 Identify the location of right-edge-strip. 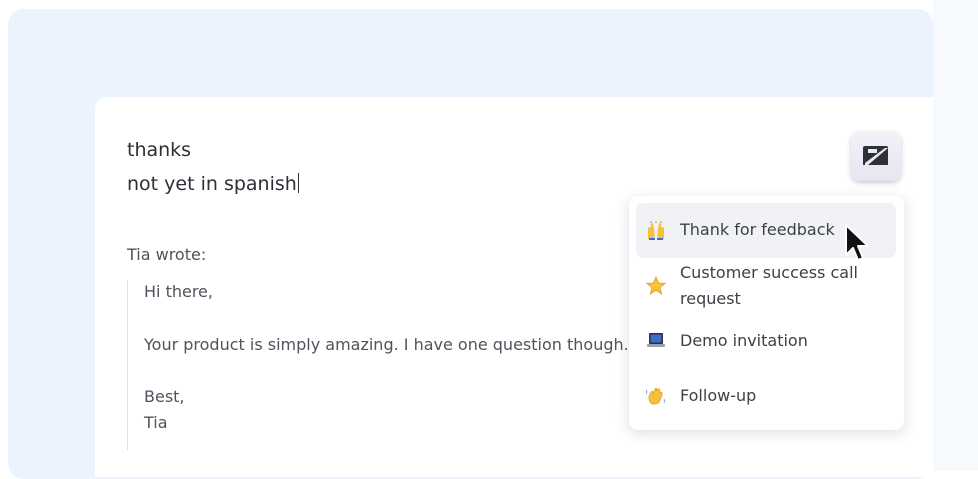
(955, 235).